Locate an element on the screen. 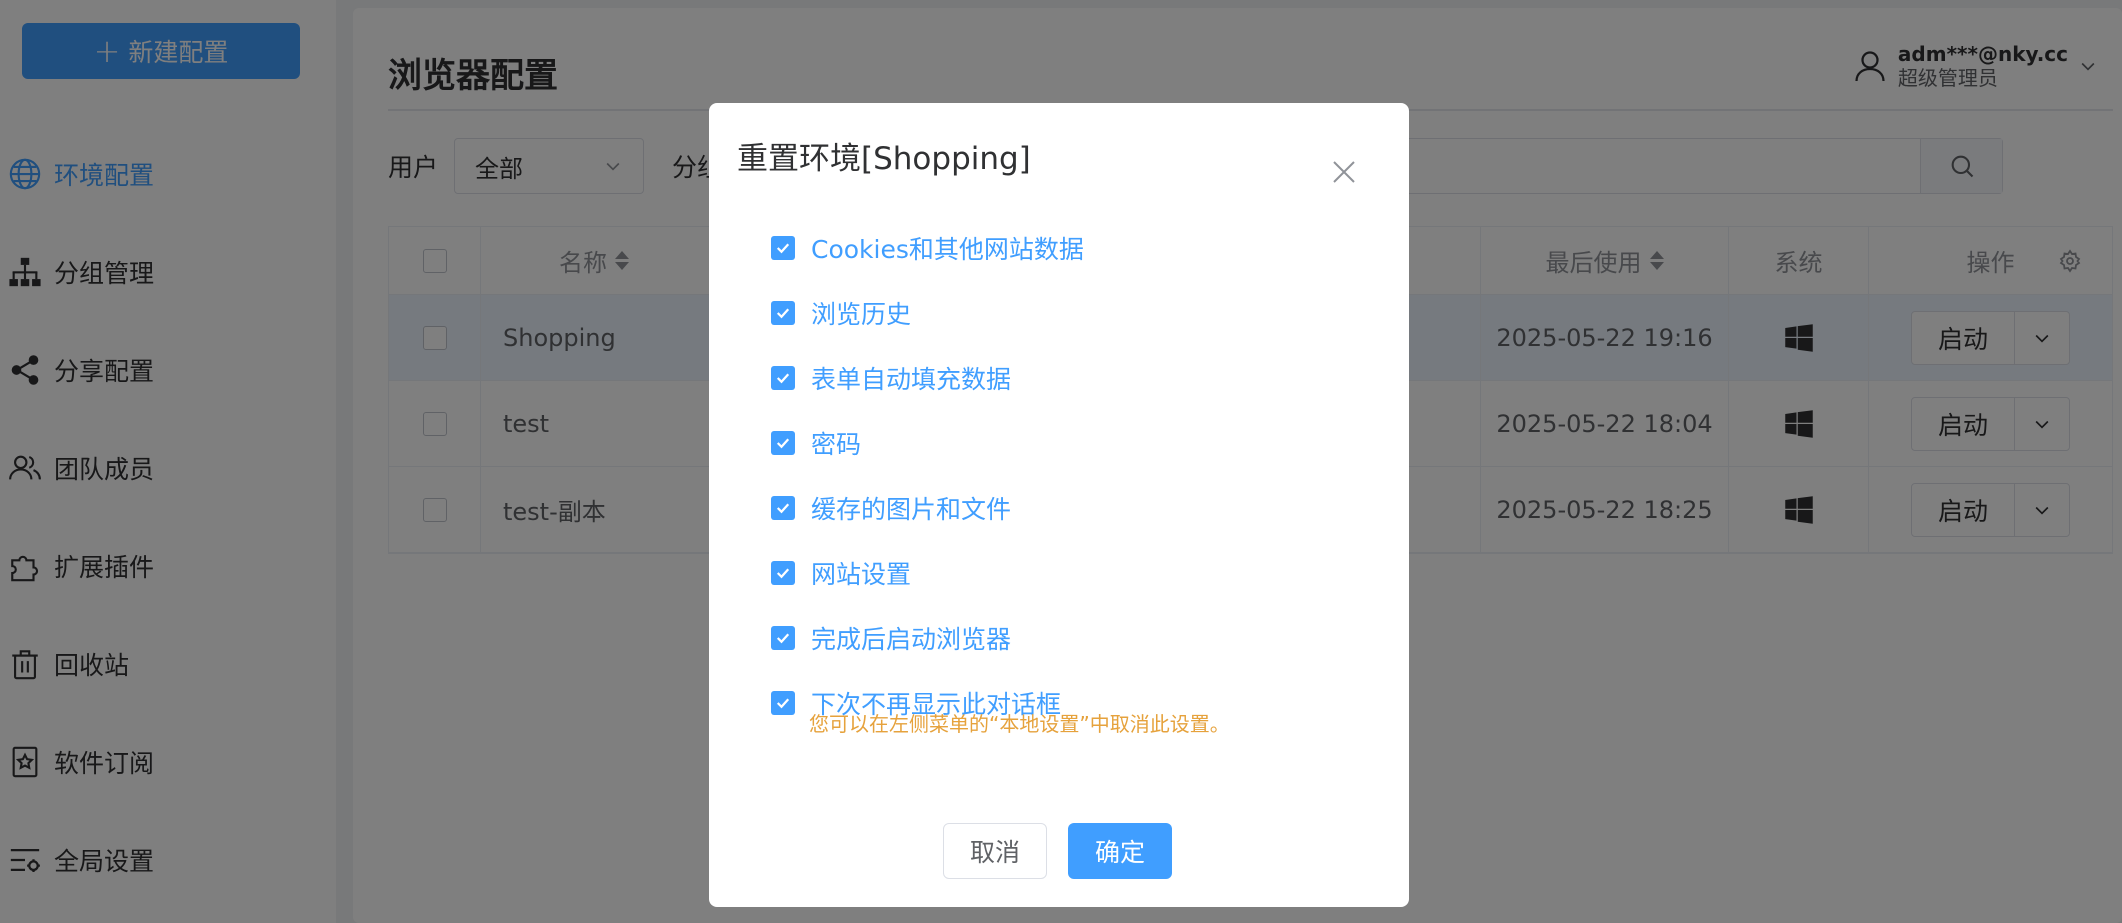  option-passwords: 密码 is located at coordinates (927, 442).